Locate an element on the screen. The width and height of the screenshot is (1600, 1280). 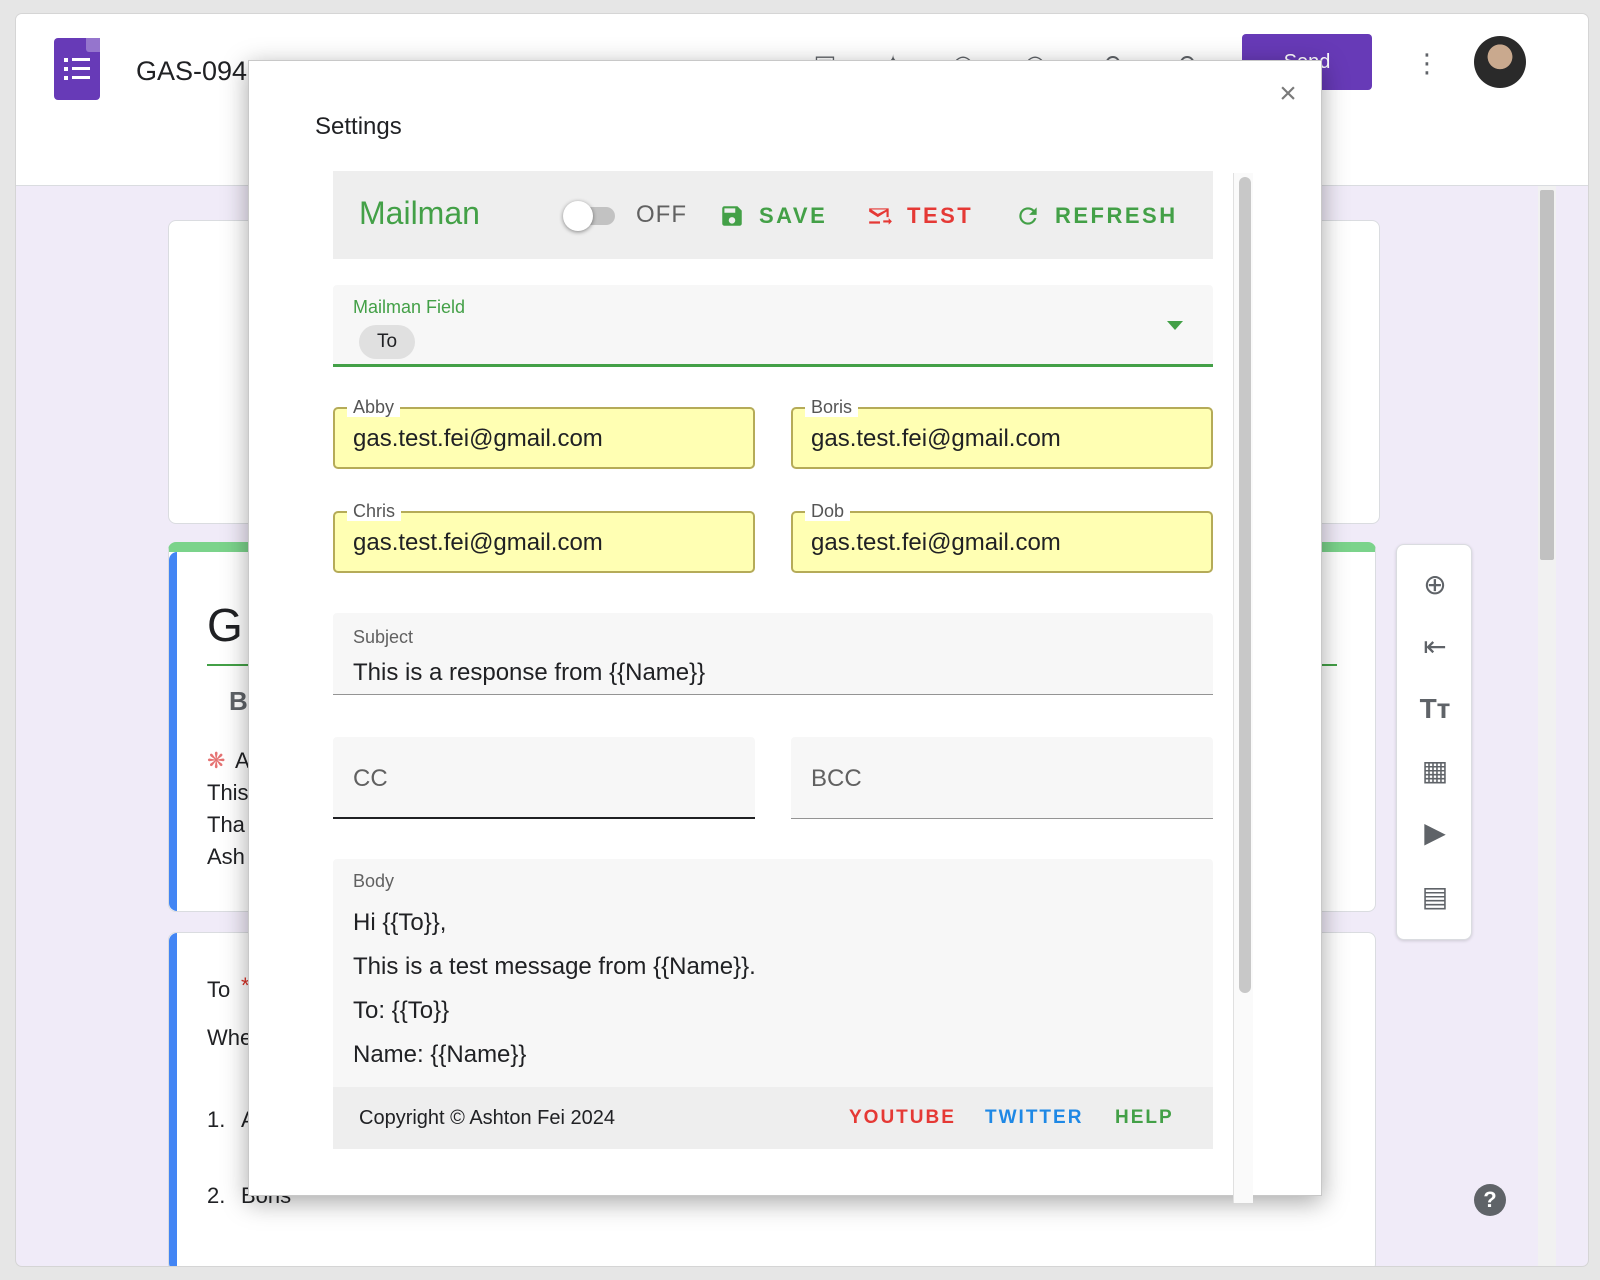
recipient-field-dob: Dob is located at coordinates (1002, 537).